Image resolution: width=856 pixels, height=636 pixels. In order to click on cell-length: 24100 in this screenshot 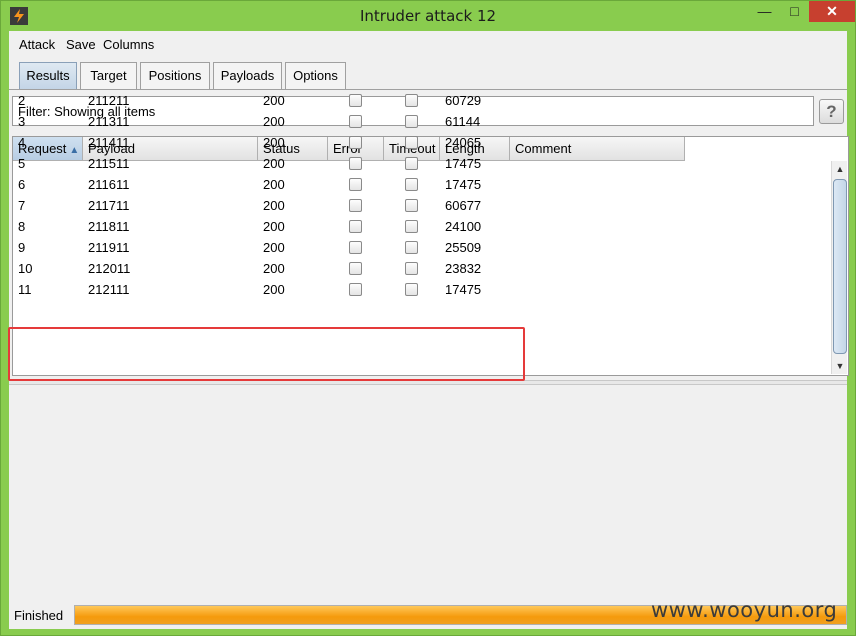, I will do `click(463, 226)`.